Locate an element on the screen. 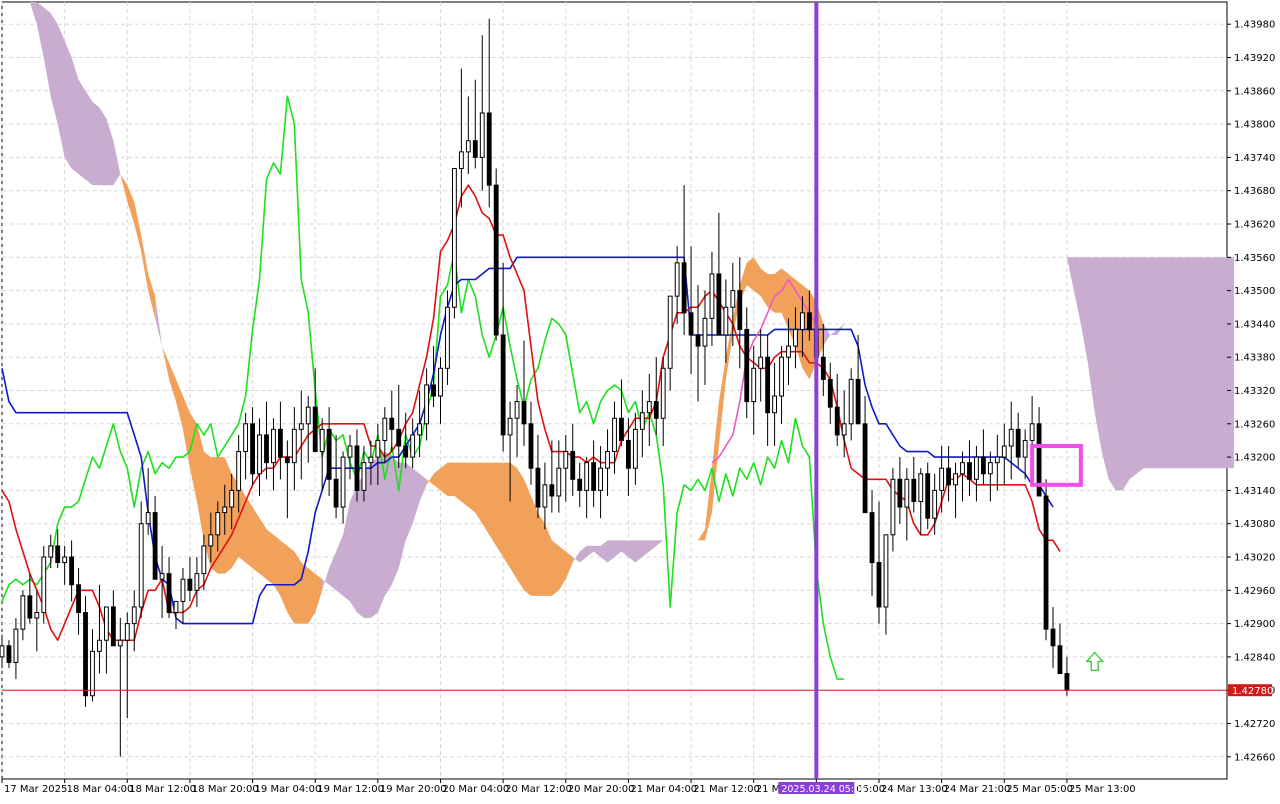 This screenshot has width=1280, height=804. x-tick-label: 25 Mar 05:00 is located at coordinates (1039, 789).